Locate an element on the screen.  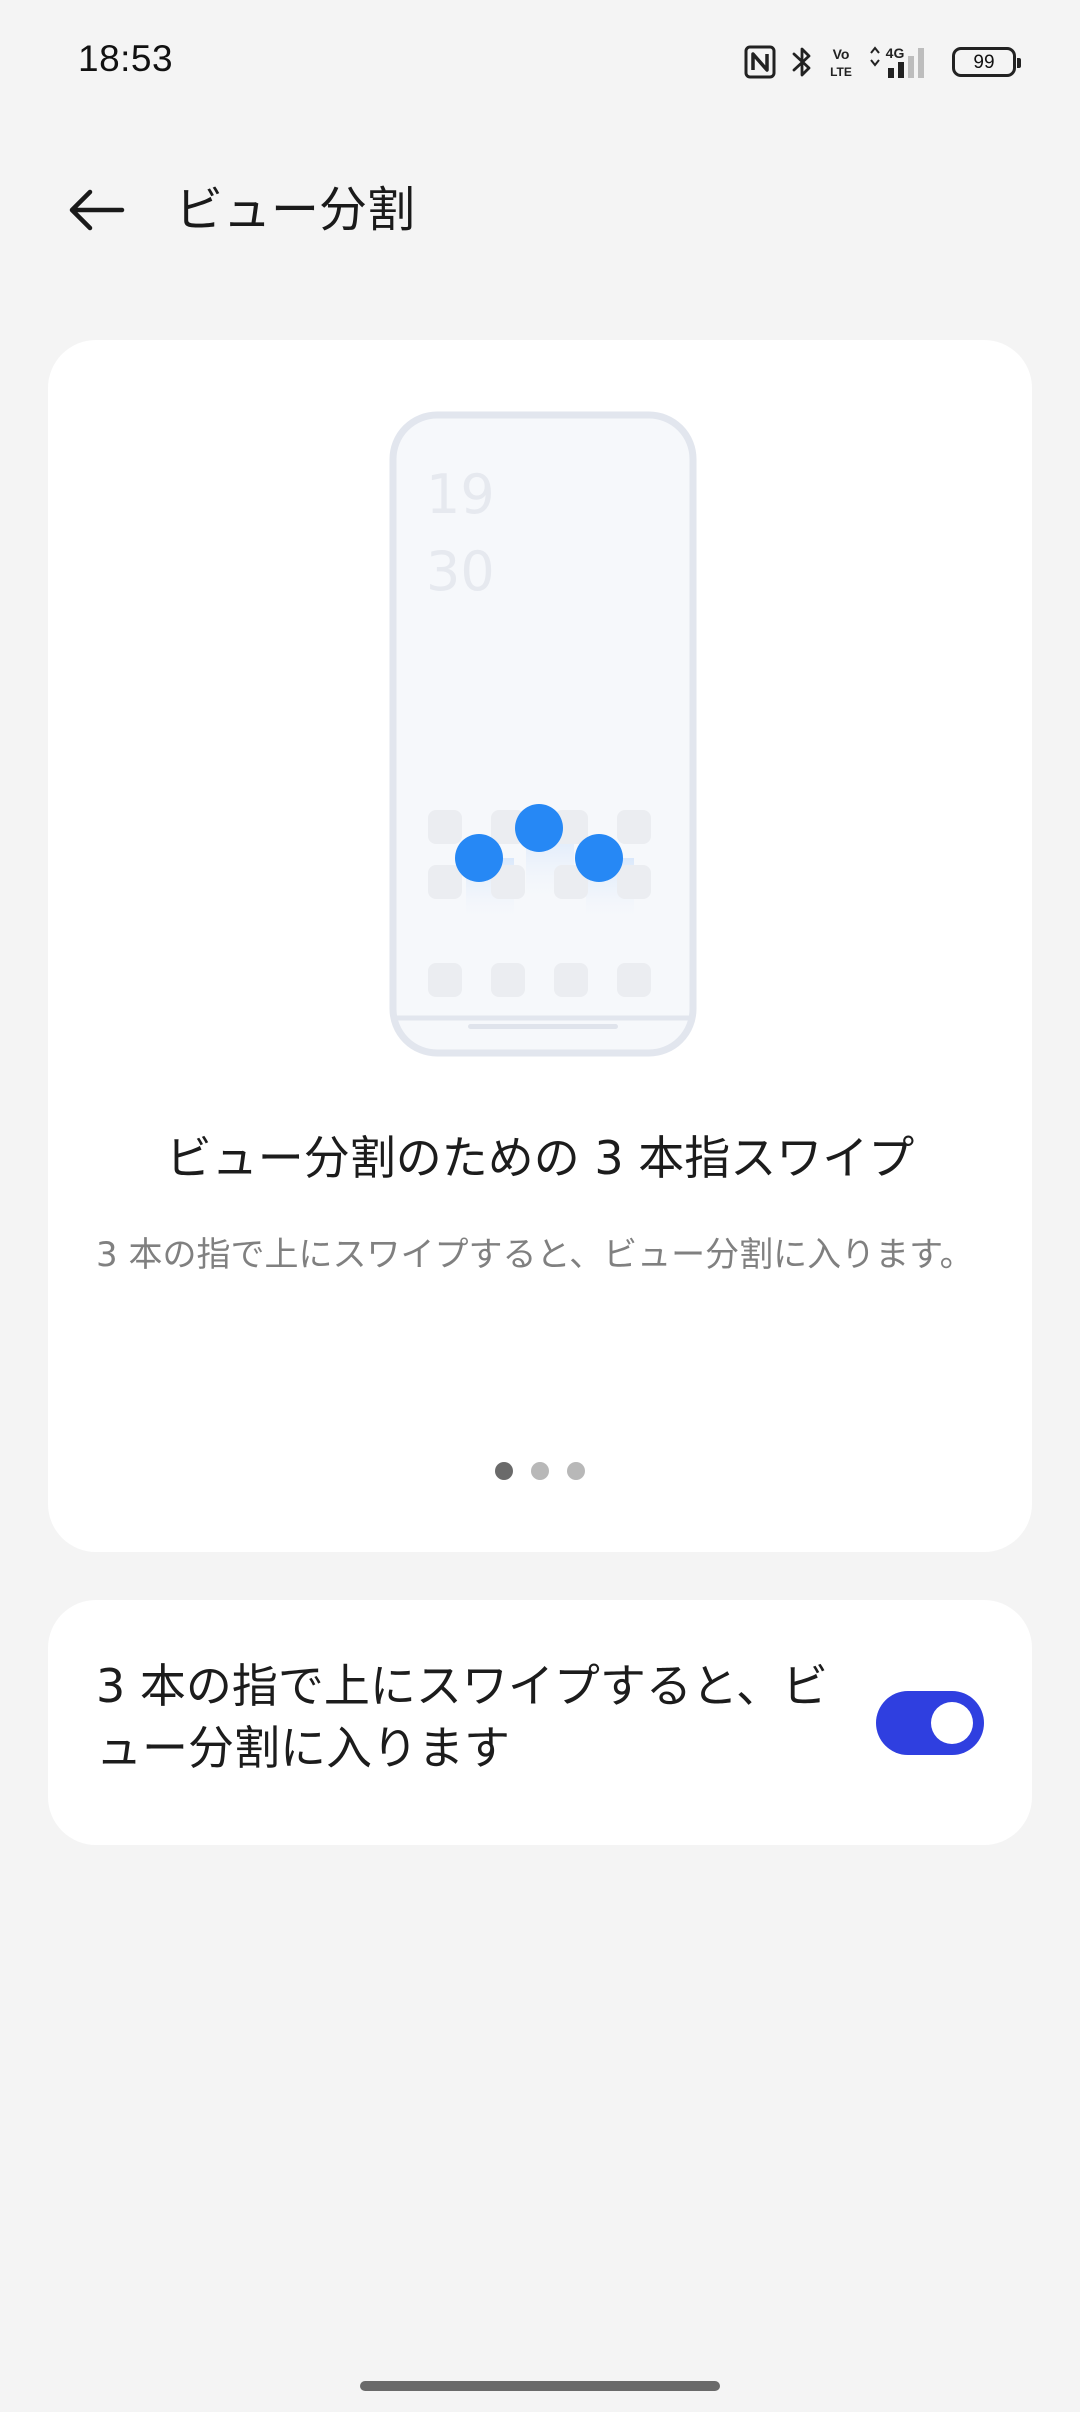
three-finger-swipe-illustration: 19 30 is located at coordinates (543, 734).